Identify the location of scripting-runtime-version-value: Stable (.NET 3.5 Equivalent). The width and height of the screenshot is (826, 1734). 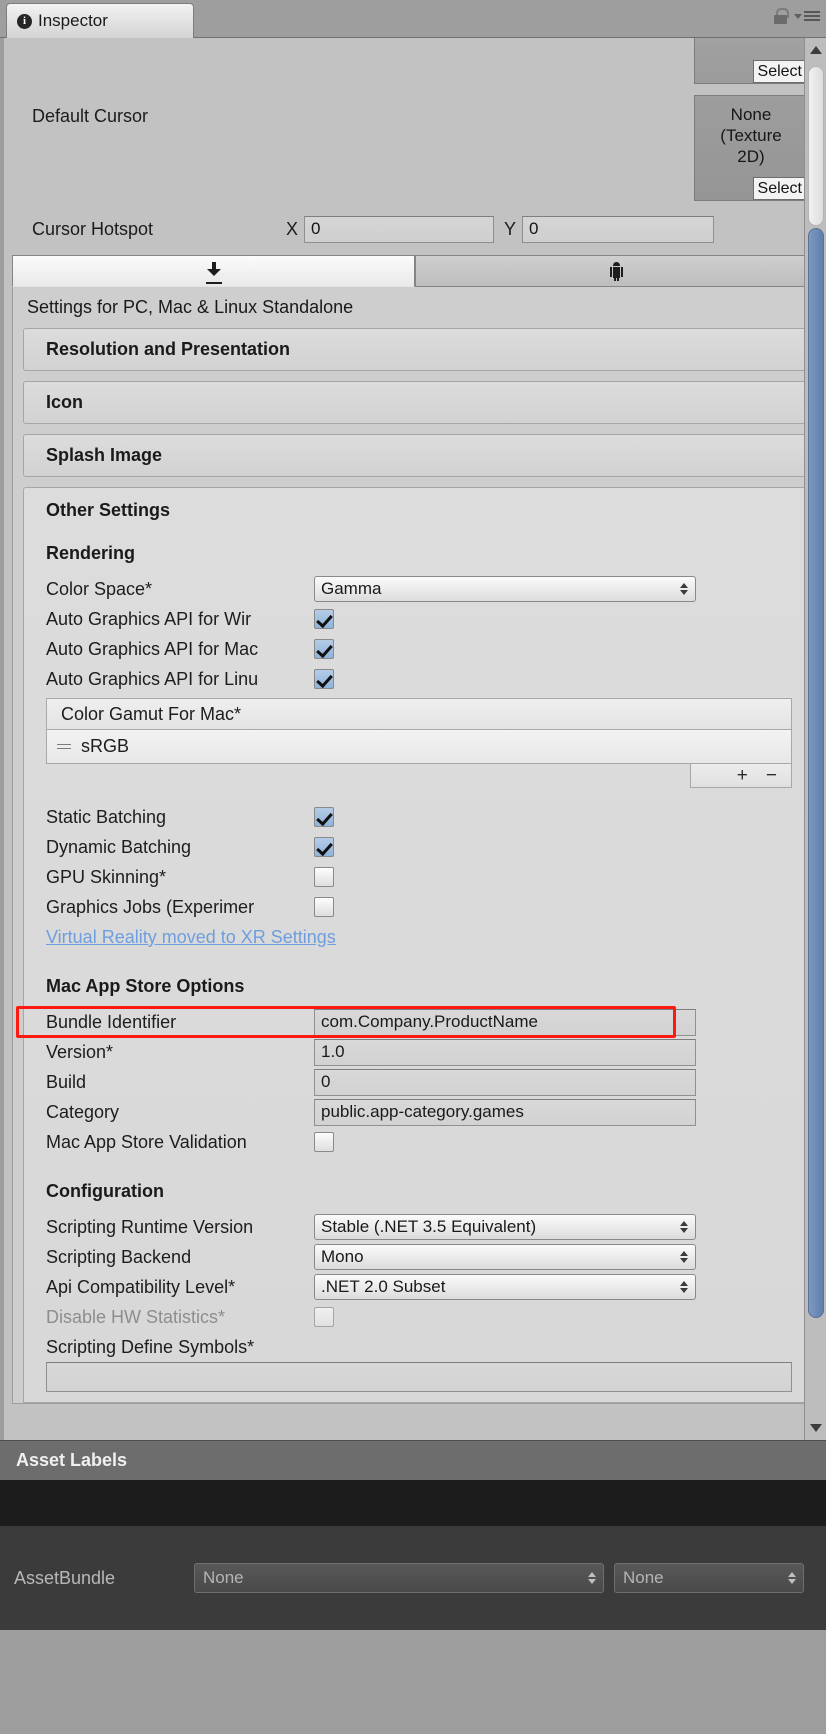
(429, 1226).